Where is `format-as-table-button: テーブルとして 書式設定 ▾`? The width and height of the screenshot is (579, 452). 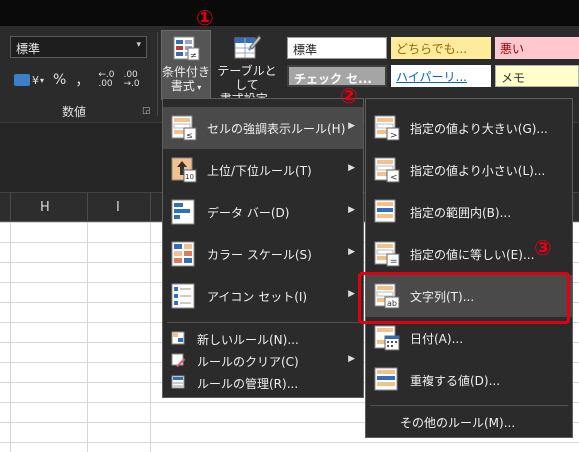
format-as-table-button: テーブルとして 書式設定 ▾ is located at coordinates (247, 68).